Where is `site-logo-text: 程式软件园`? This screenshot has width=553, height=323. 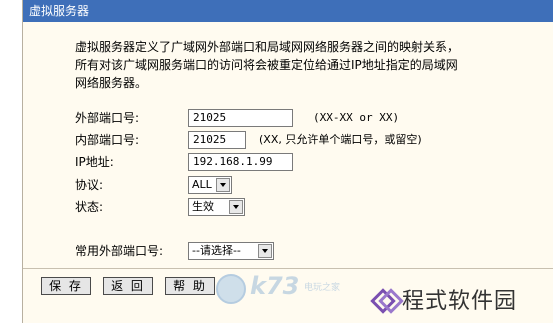
site-logo-text: 程式软件园 is located at coordinates (460, 301).